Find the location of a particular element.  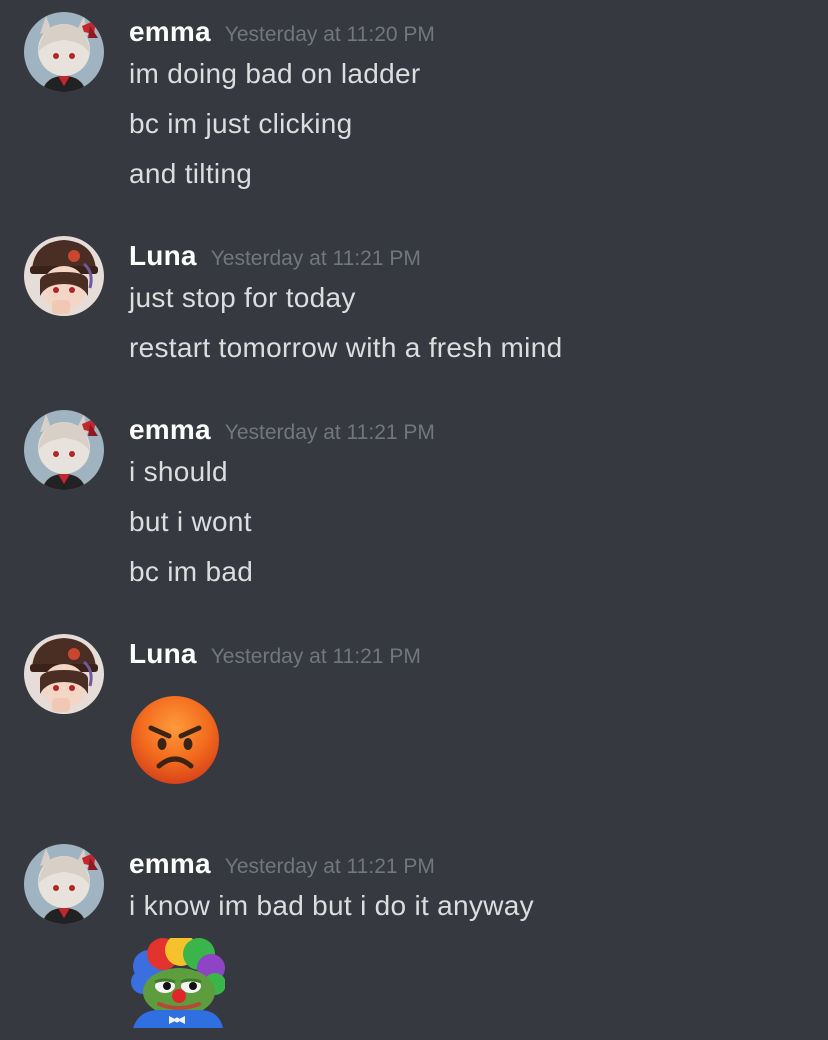

timestamp: Yesterday at 11:20 PM is located at coordinates (329, 34).